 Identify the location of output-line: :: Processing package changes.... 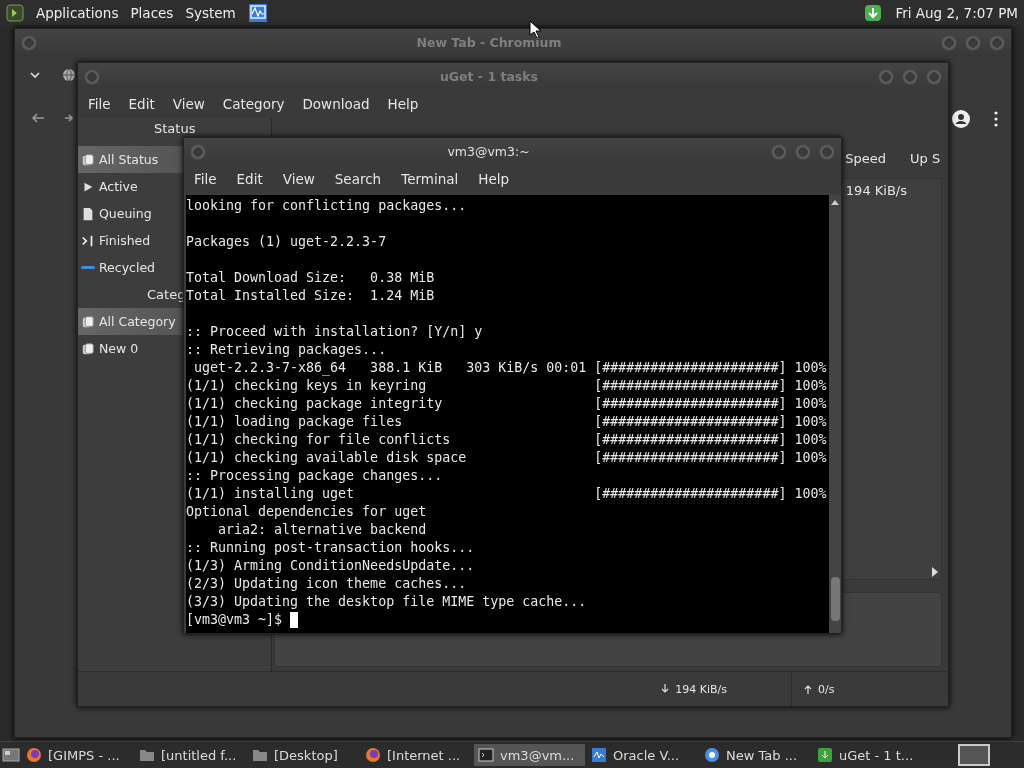
(314, 476).